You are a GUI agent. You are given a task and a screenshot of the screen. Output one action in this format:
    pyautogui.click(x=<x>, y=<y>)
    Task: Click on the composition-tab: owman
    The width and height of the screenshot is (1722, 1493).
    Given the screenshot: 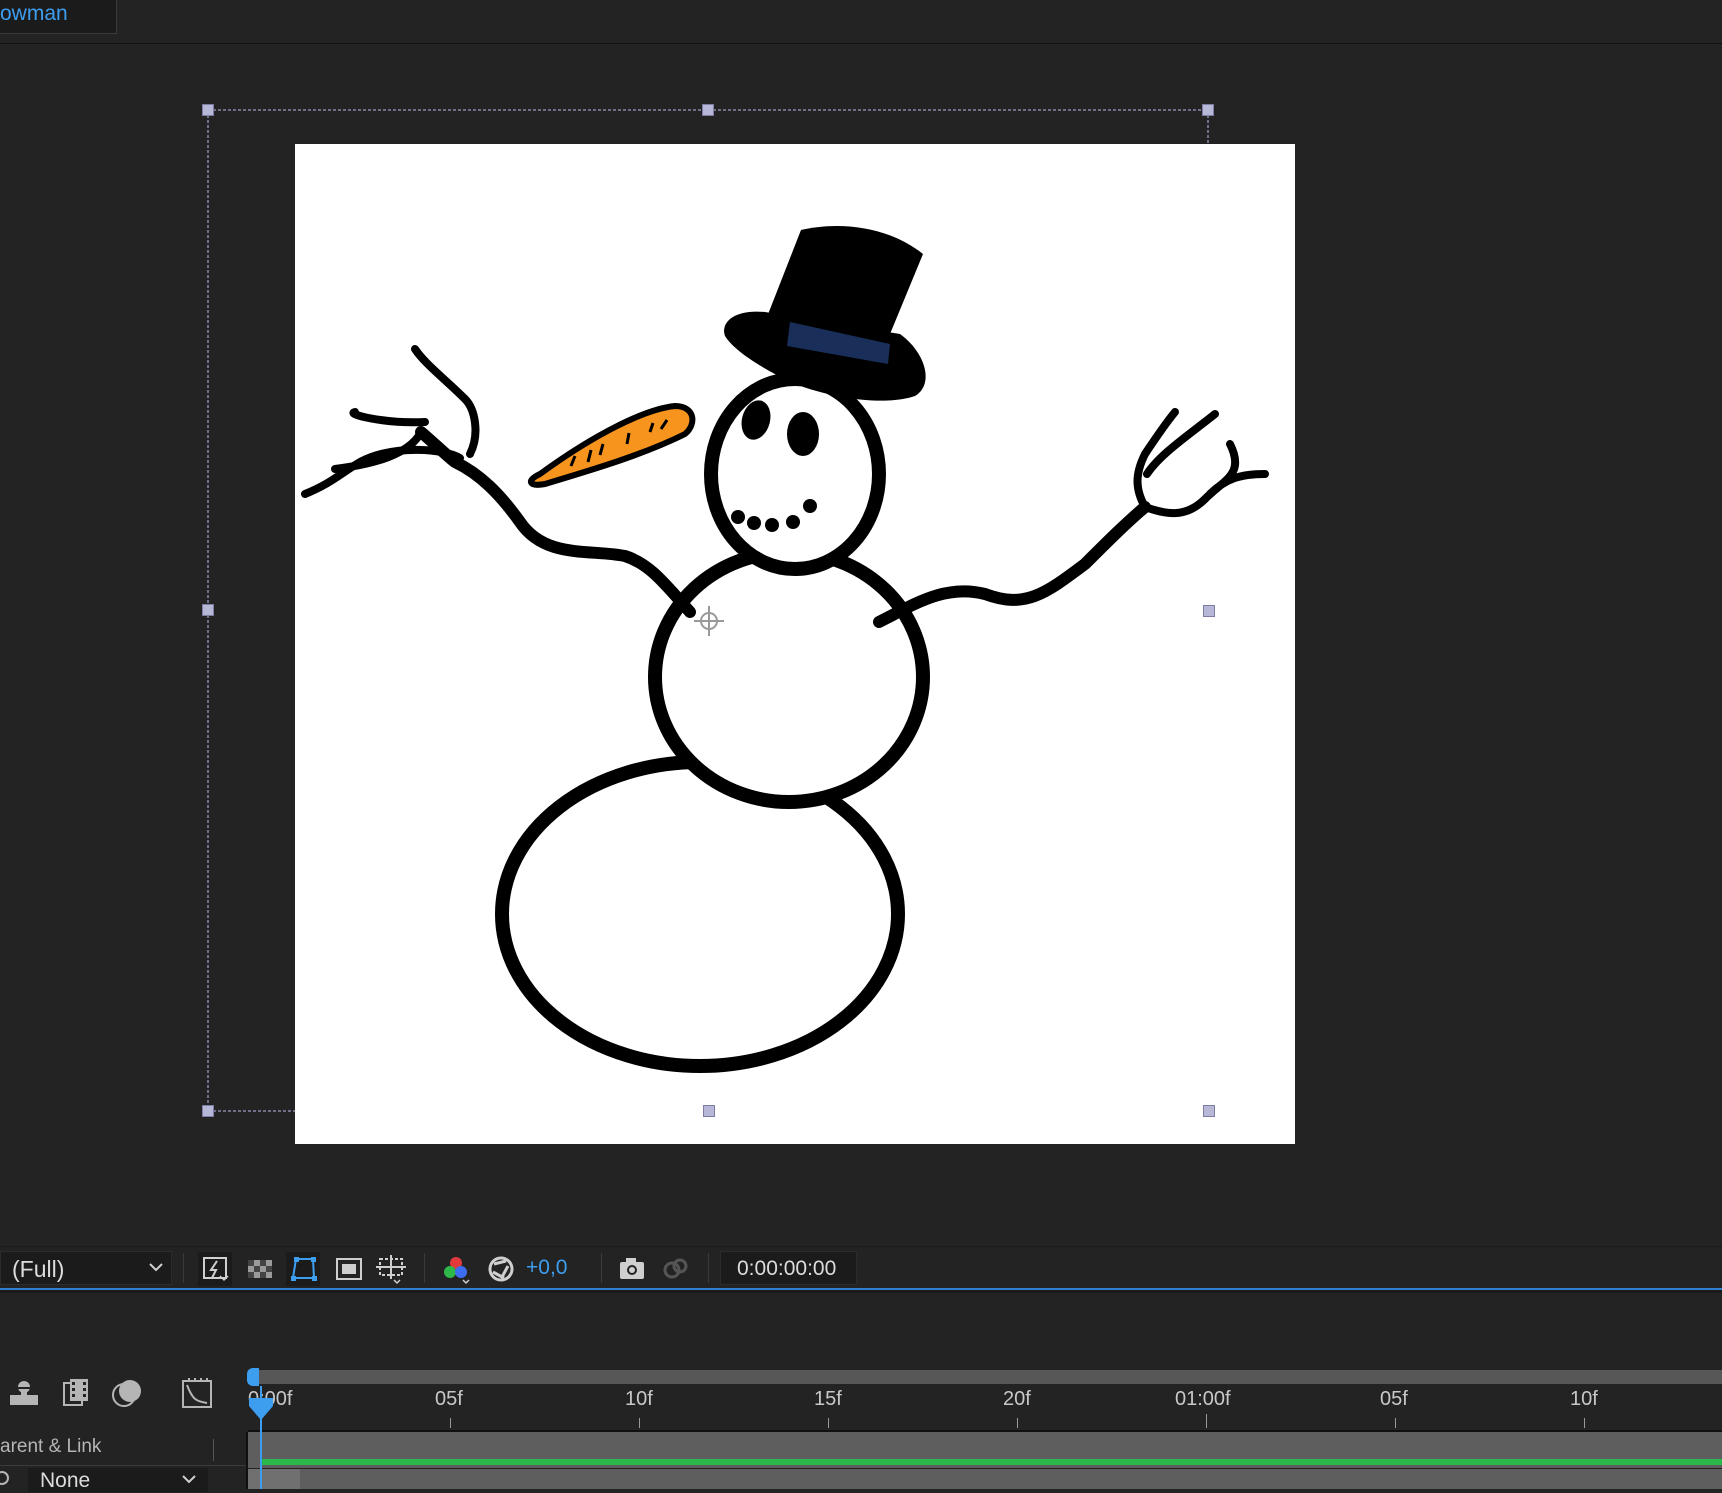 What is the action you would take?
    pyautogui.click(x=58, y=17)
    